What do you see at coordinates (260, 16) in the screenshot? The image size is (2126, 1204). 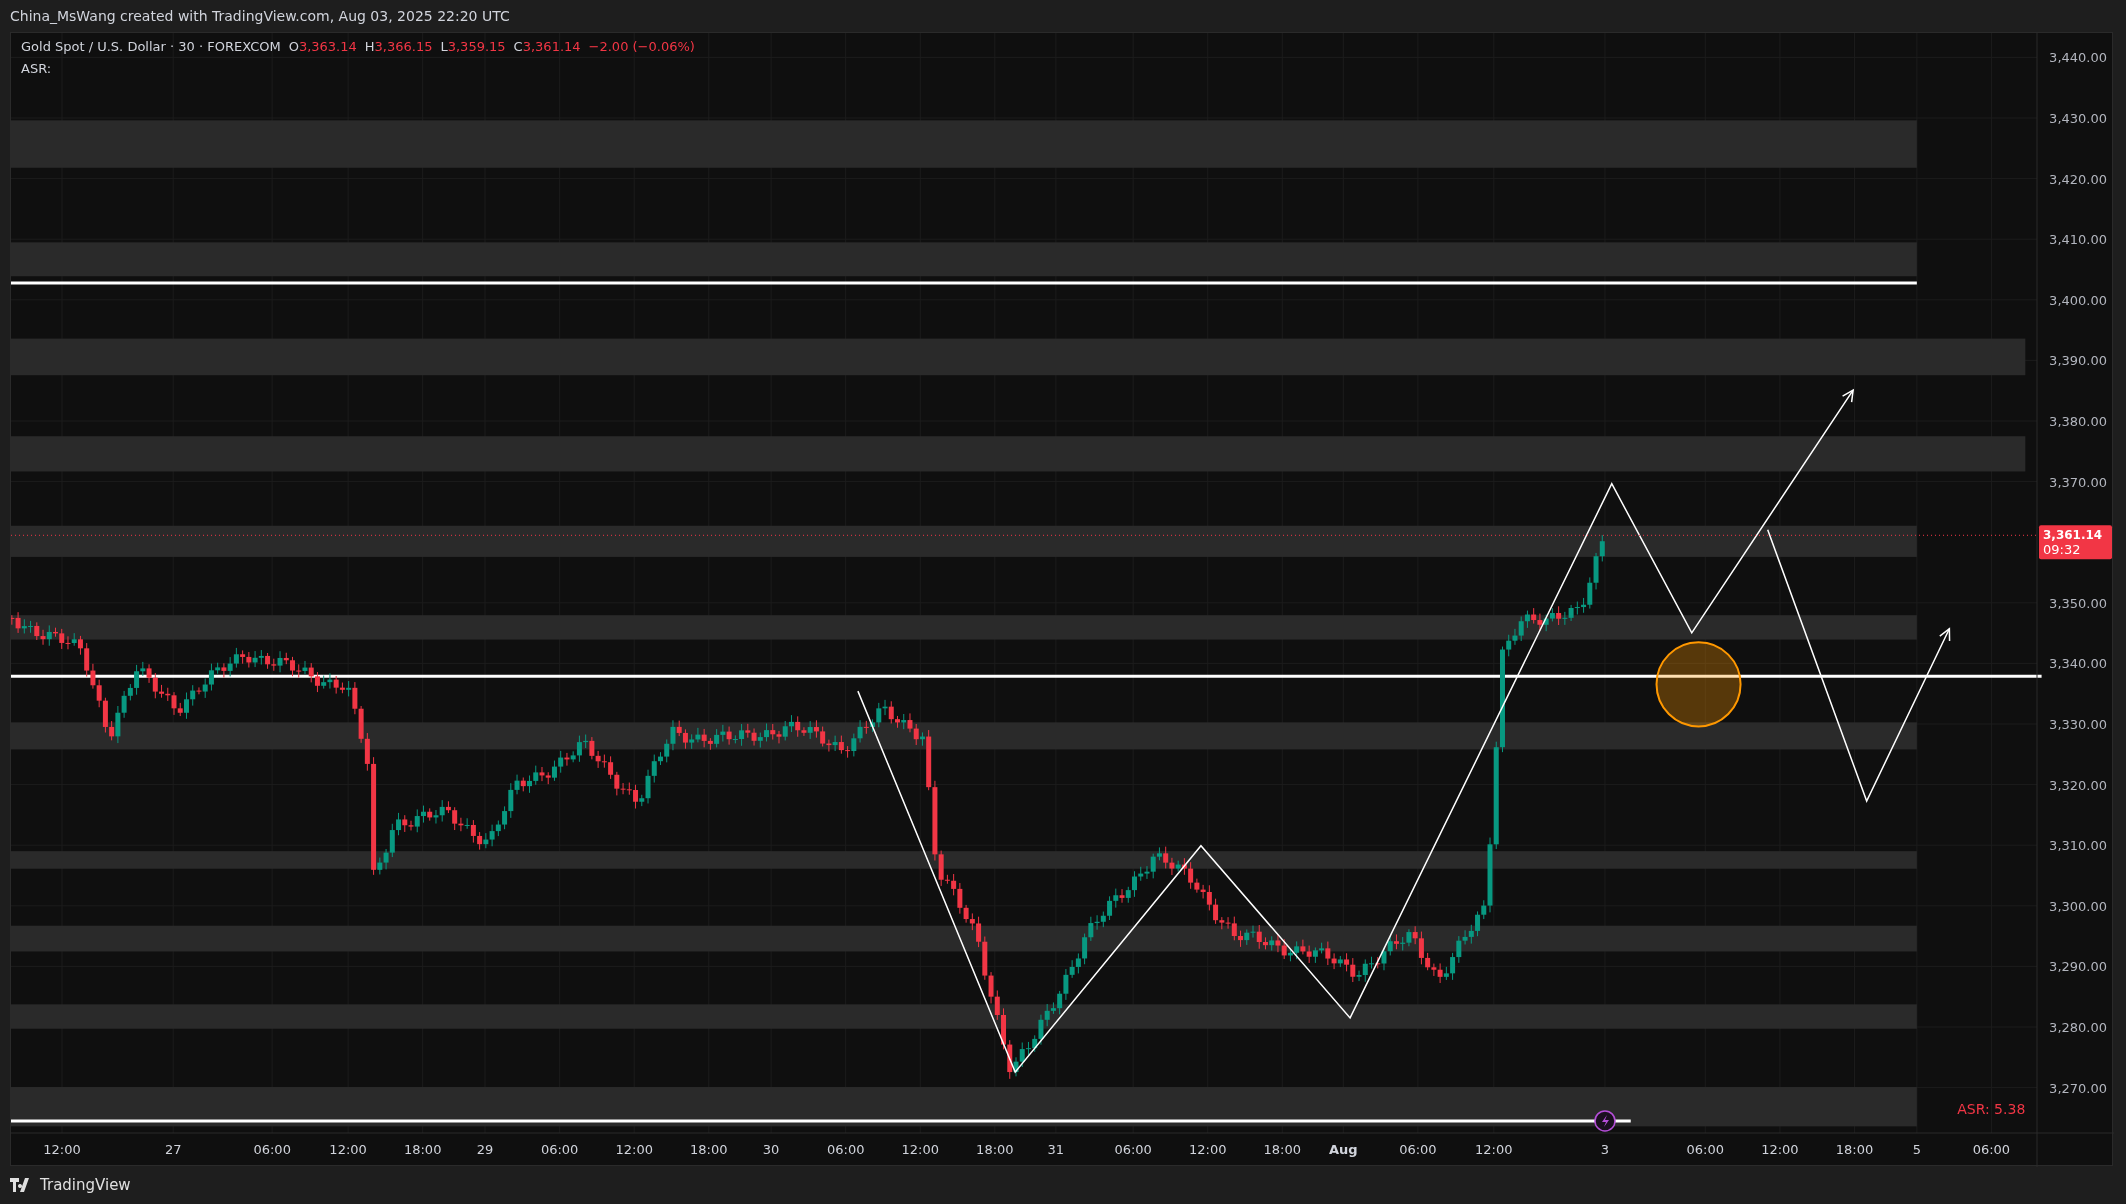 I see `credit-text: China_MsWang created with TradingView.com, Aug 03, 2025 22:20 UTC` at bounding box center [260, 16].